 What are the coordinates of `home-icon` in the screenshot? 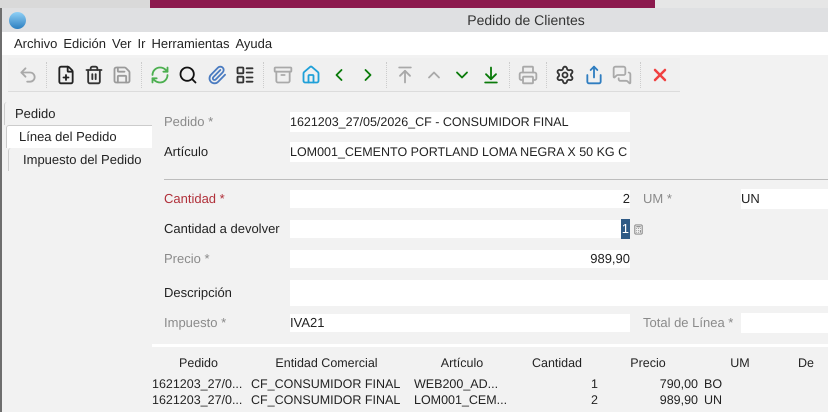 It's located at (311, 75).